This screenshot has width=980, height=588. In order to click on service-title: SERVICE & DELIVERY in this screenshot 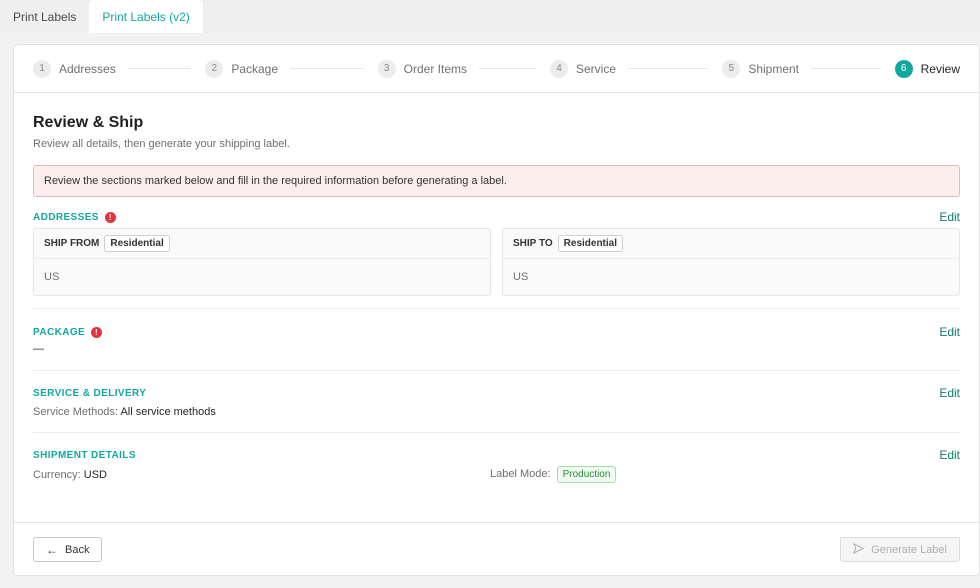, I will do `click(89, 393)`.